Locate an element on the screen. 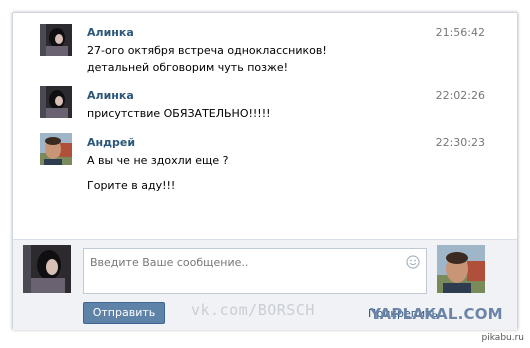 This screenshot has height=348, width=530. vk-watermark: vk.com/BORSCH is located at coordinates (253, 310).